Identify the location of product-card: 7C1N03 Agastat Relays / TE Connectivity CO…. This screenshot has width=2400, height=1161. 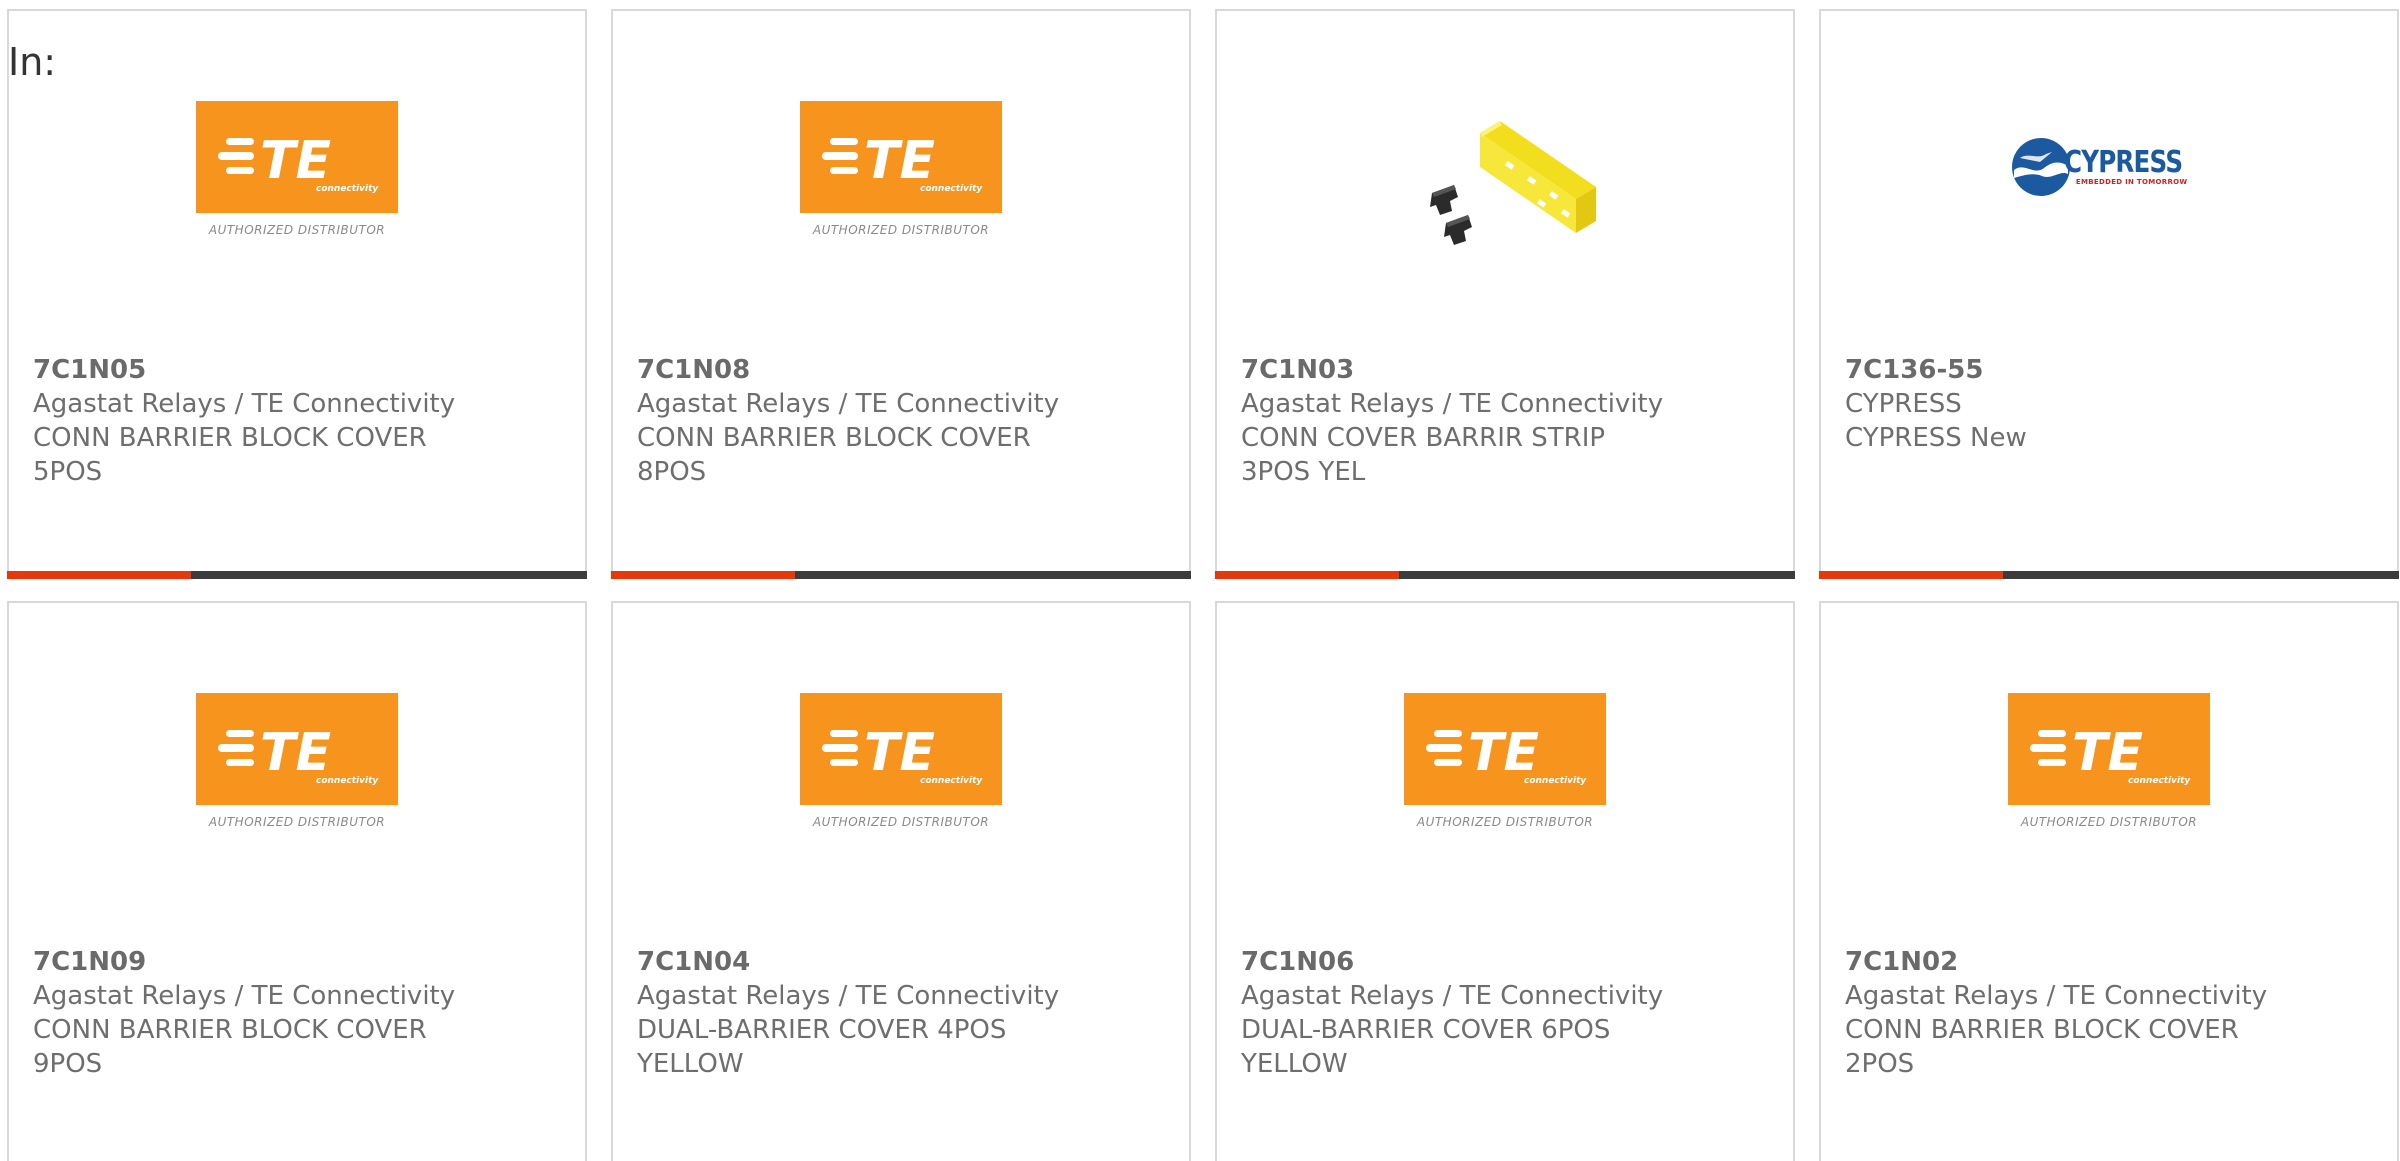
(1505, 294).